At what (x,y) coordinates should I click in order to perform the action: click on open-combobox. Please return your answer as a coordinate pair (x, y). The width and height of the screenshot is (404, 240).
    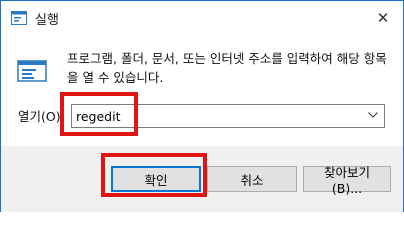
    Looking at the image, I should click on (228, 116).